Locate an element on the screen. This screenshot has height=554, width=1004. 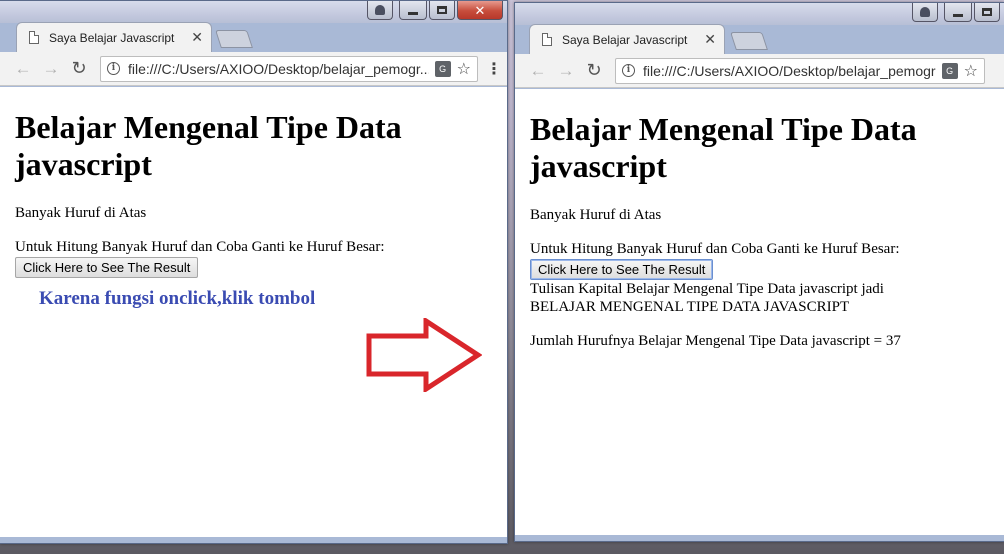
right-arrow-icon is located at coordinates (424, 355).